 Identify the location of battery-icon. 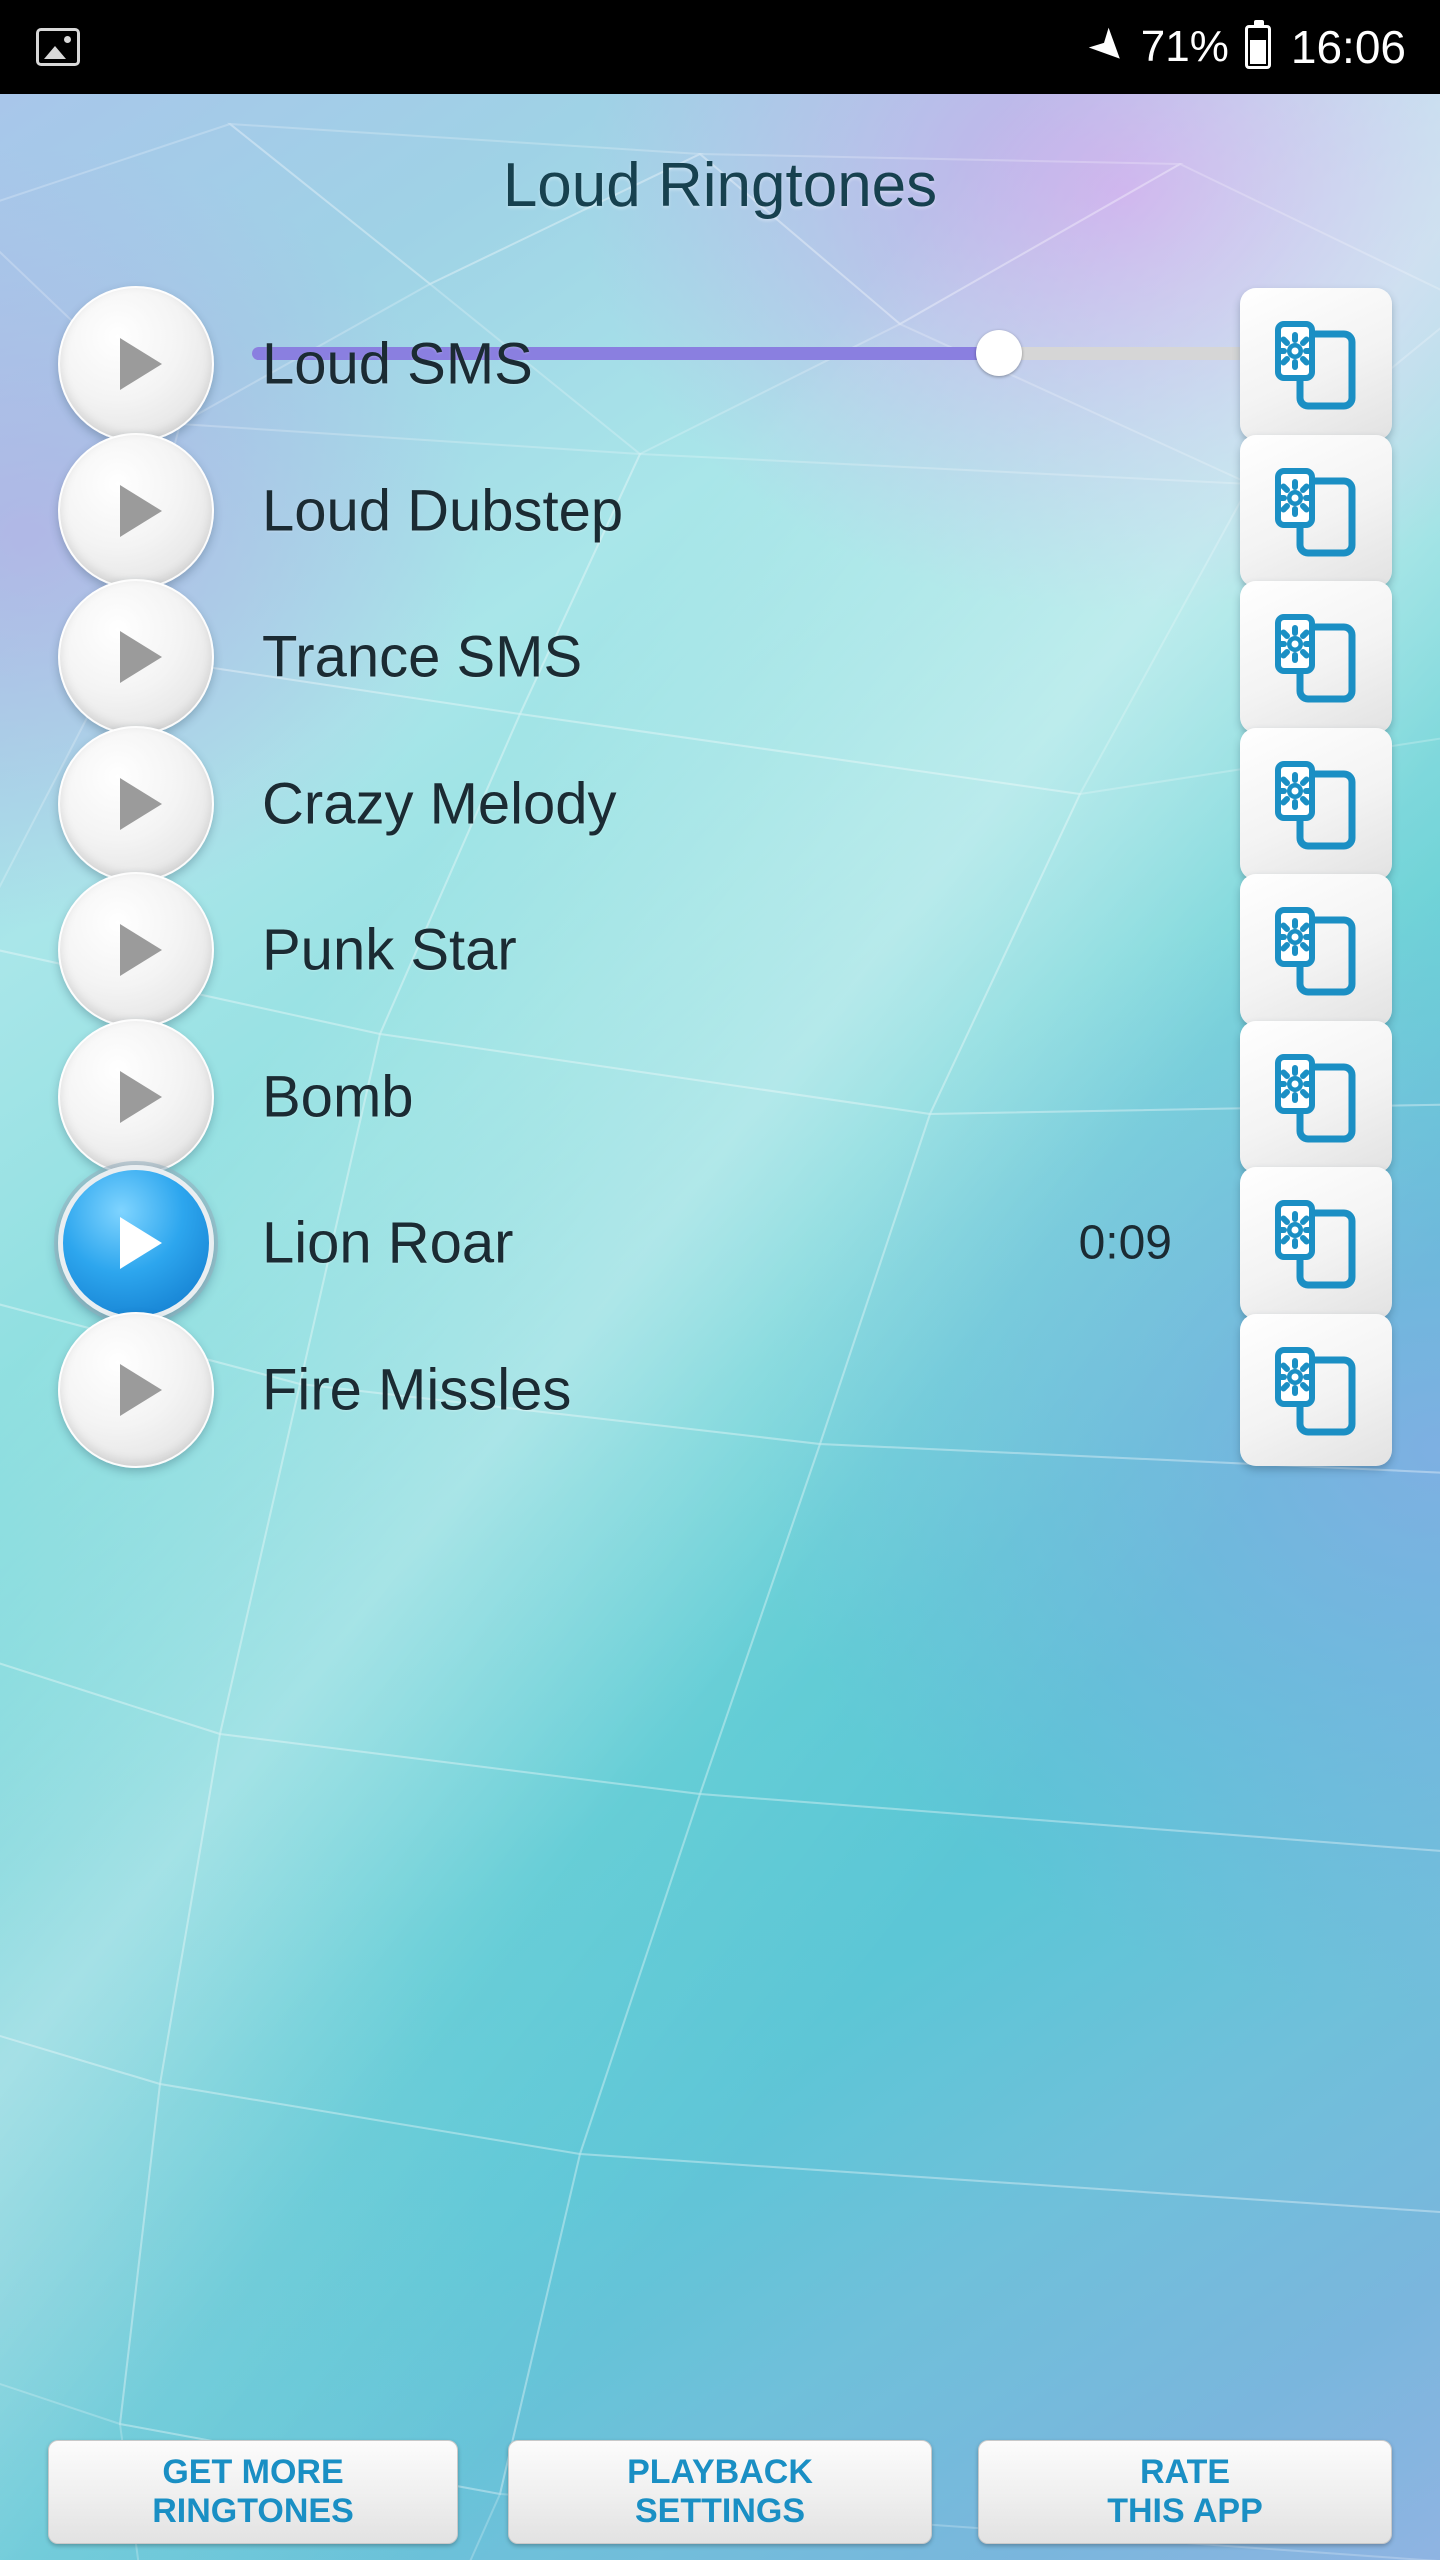
(1257, 44).